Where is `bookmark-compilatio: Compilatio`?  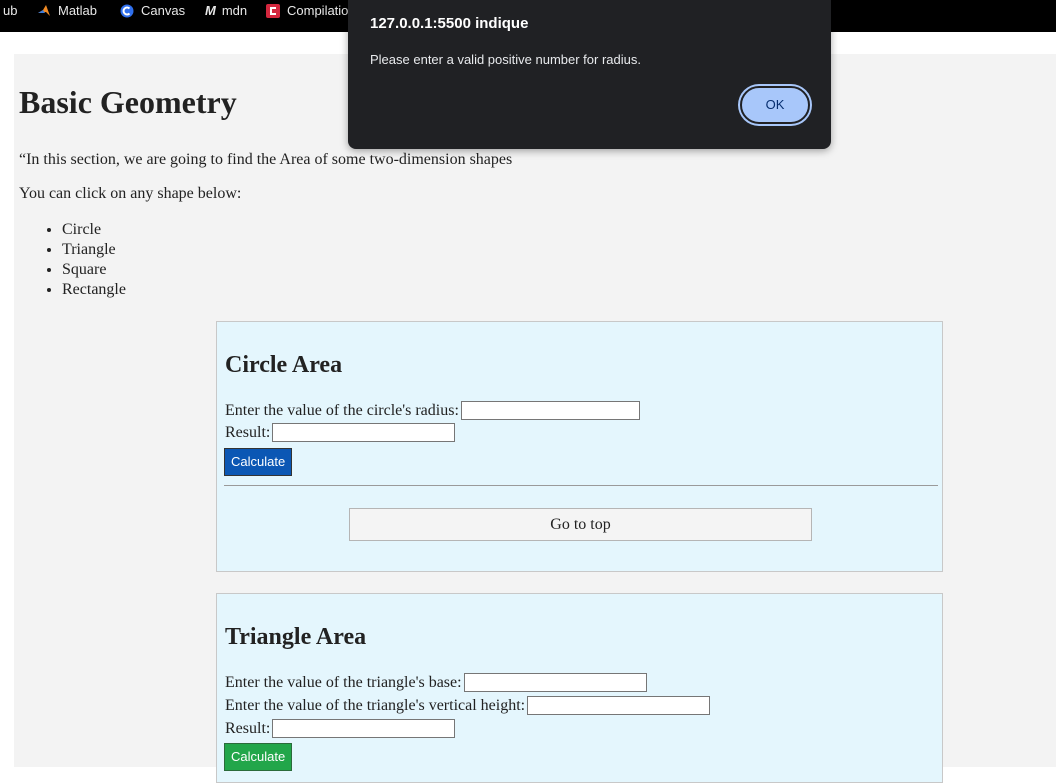 bookmark-compilatio: Compilatio is located at coordinates (307, 11).